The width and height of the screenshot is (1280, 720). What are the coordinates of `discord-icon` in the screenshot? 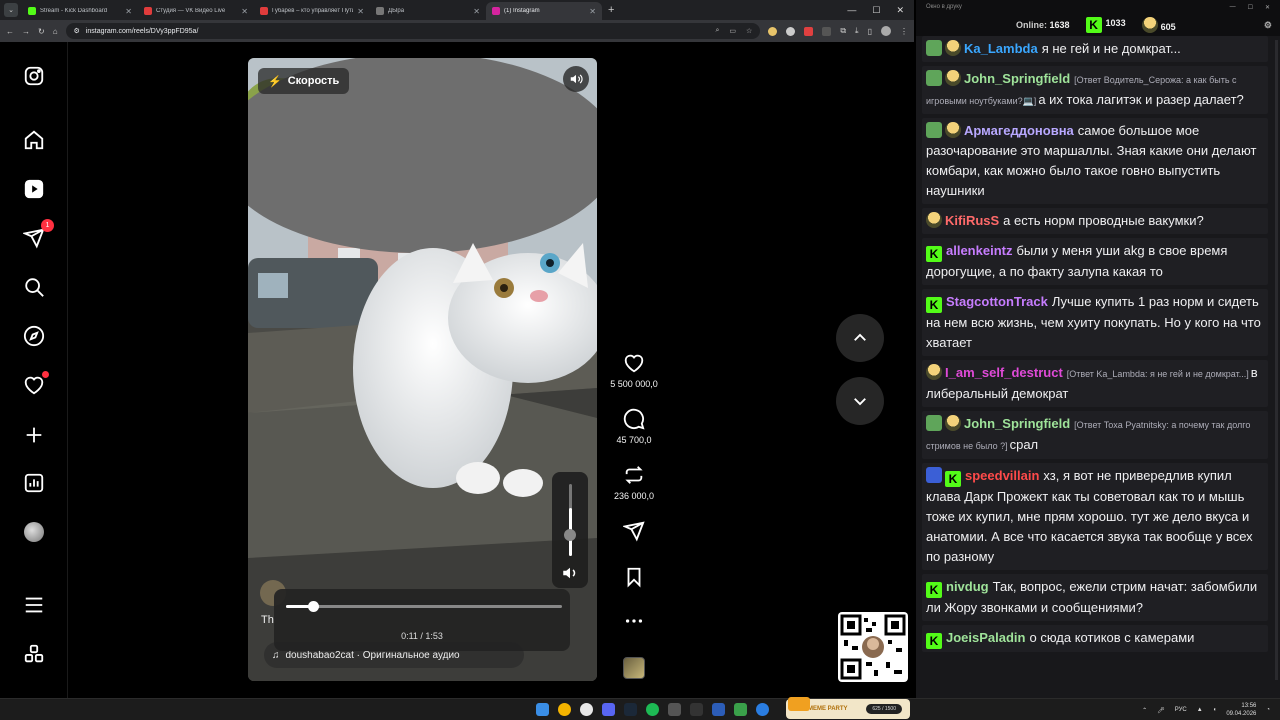 It's located at (608, 709).